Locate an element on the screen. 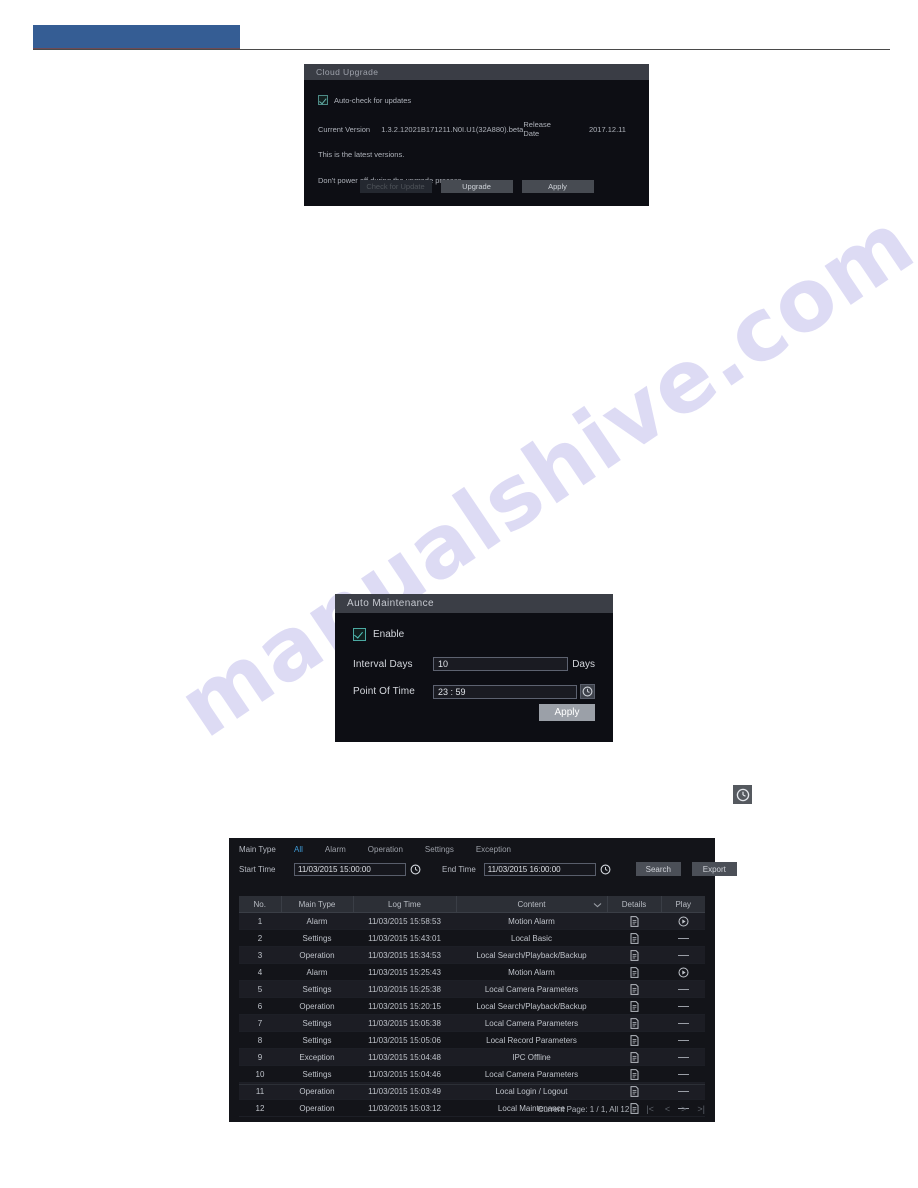 Image resolution: width=918 pixels, height=1188 pixels. log-type-tab-operation: Operation is located at coordinates (385, 849).